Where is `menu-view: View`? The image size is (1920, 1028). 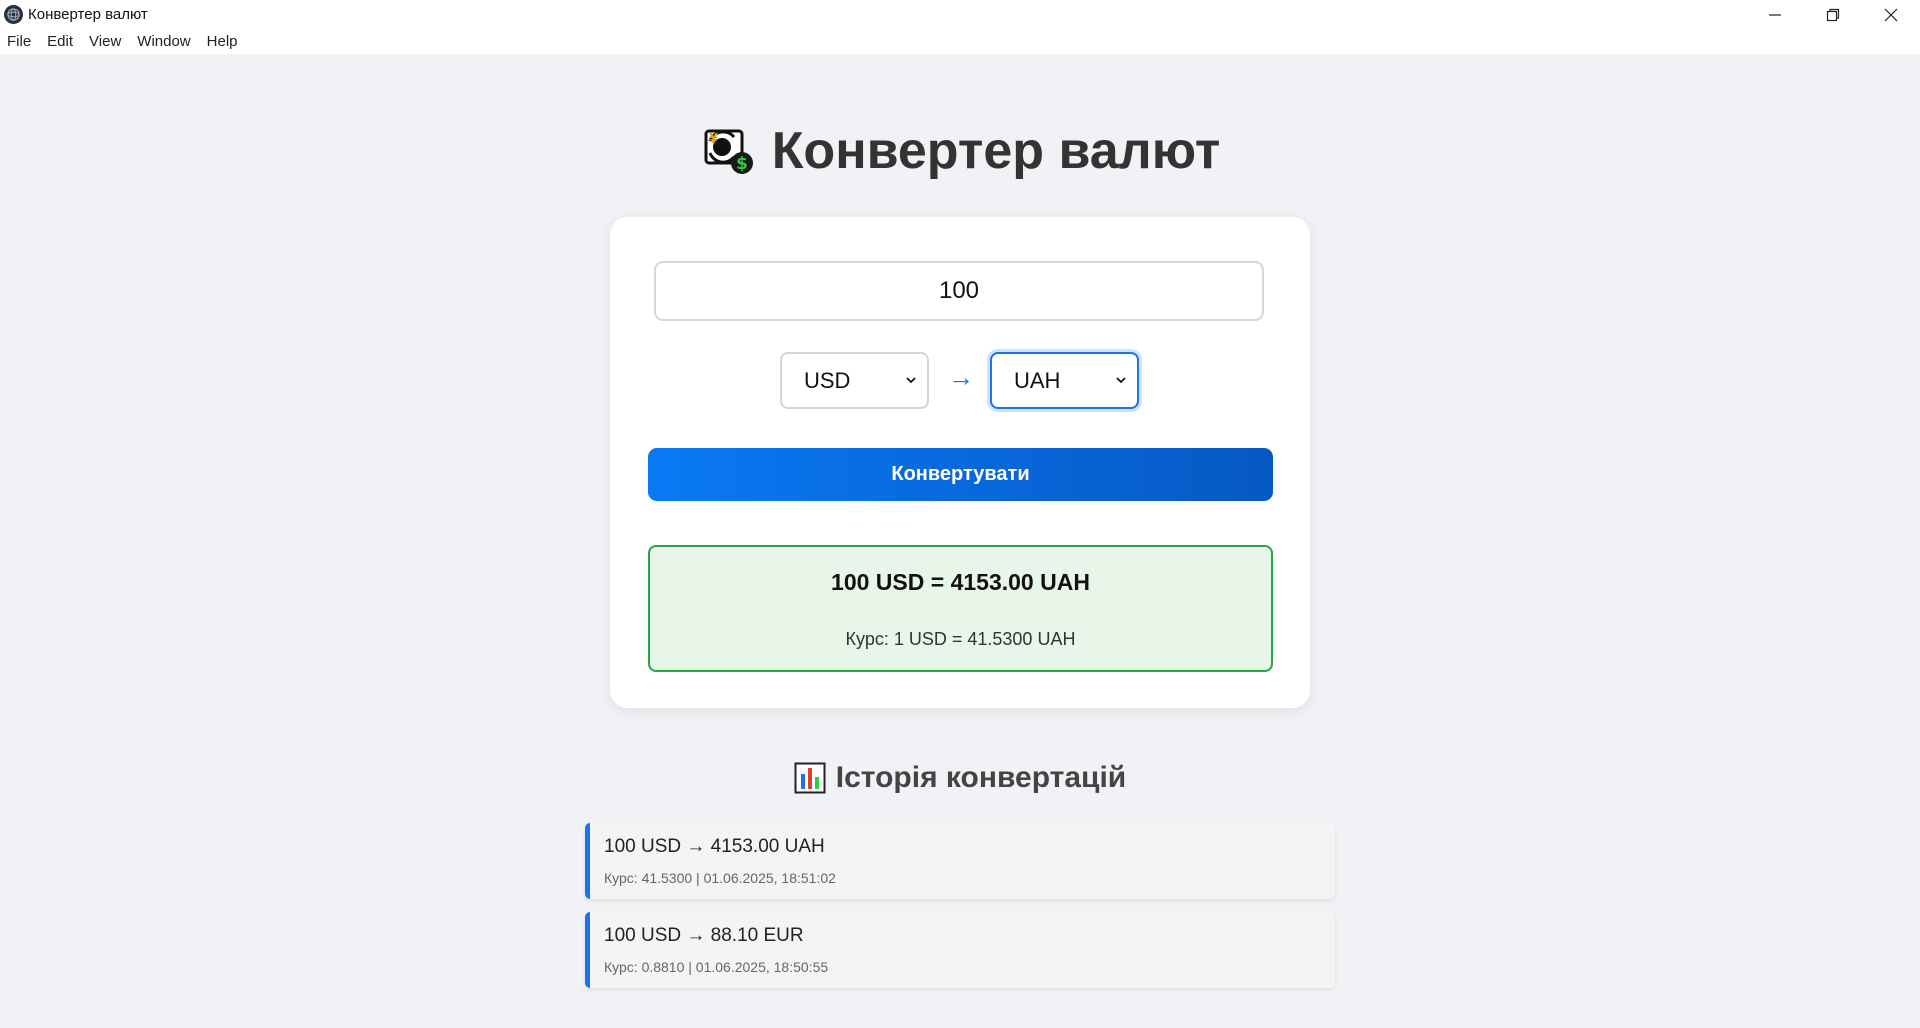
menu-view: View is located at coordinates (105, 41).